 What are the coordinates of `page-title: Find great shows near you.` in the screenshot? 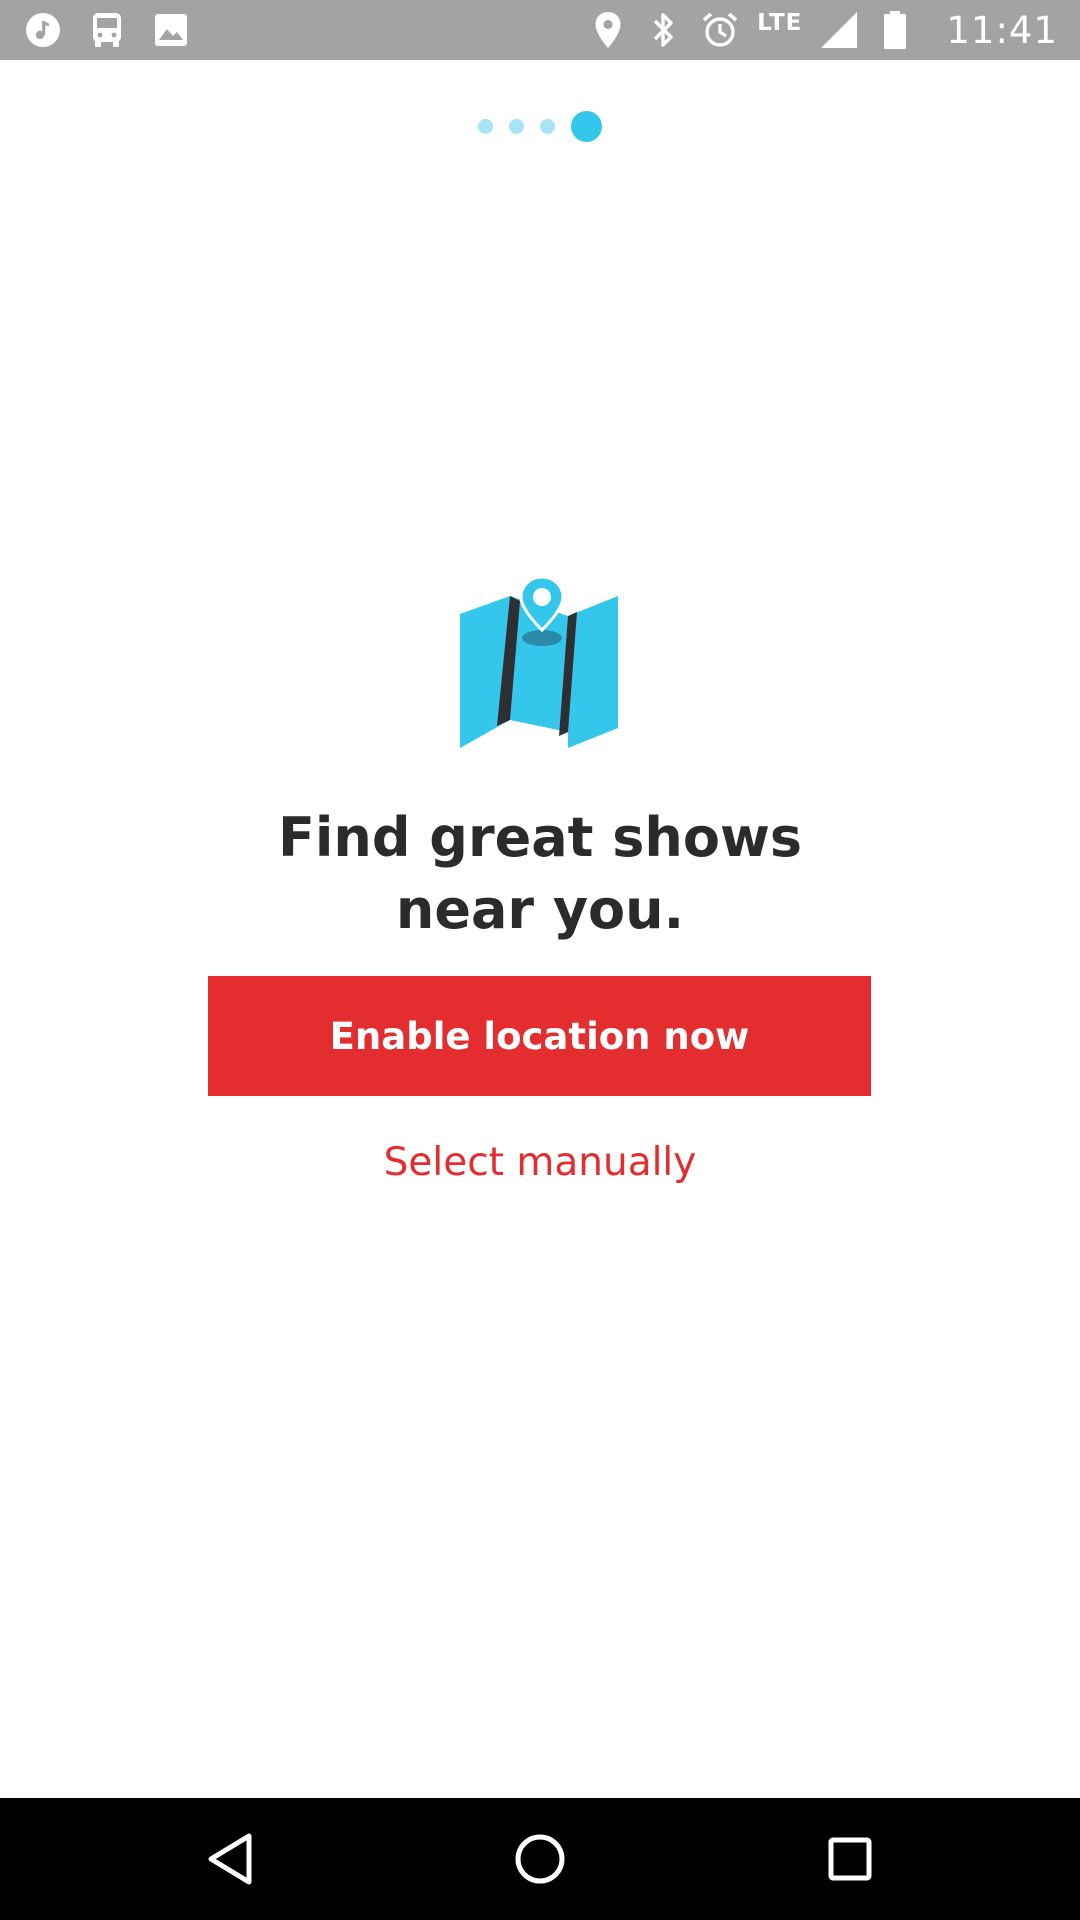 It's located at (540, 874).